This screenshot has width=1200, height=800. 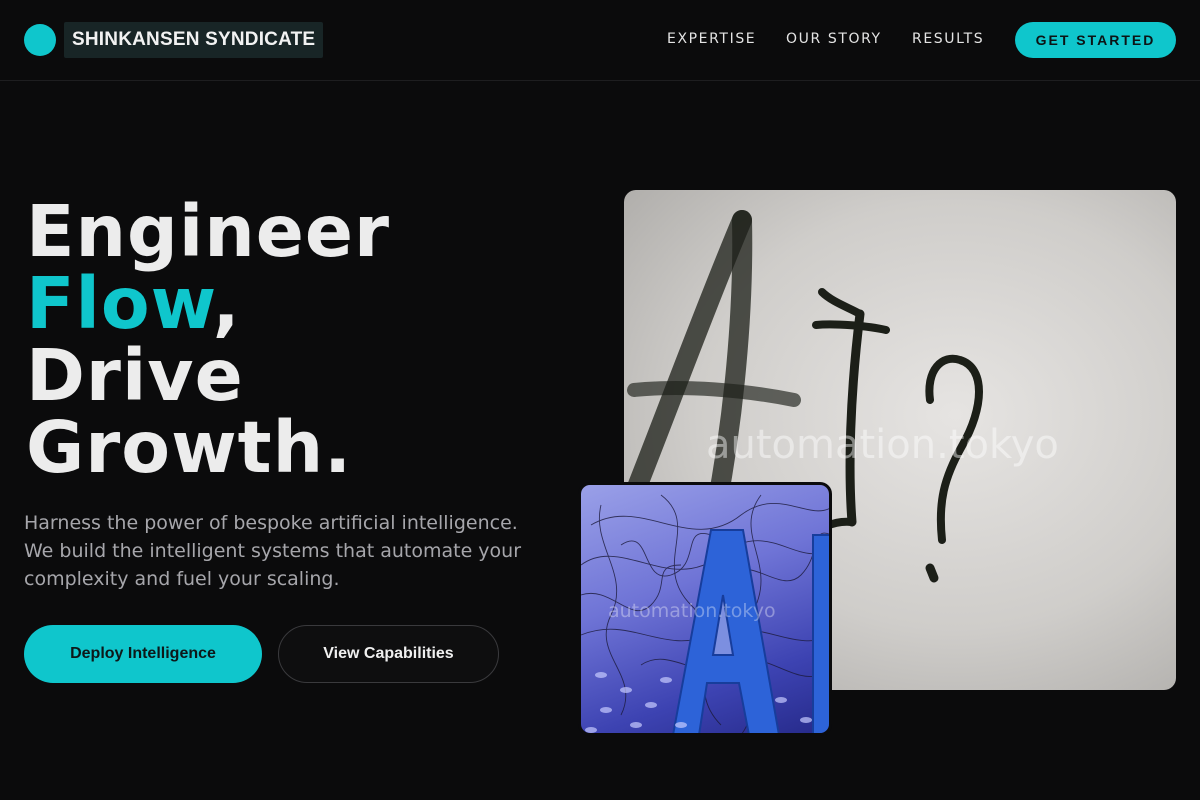 I want to click on nav-link-expertise: EXPERTISE, so click(x=711, y=39).